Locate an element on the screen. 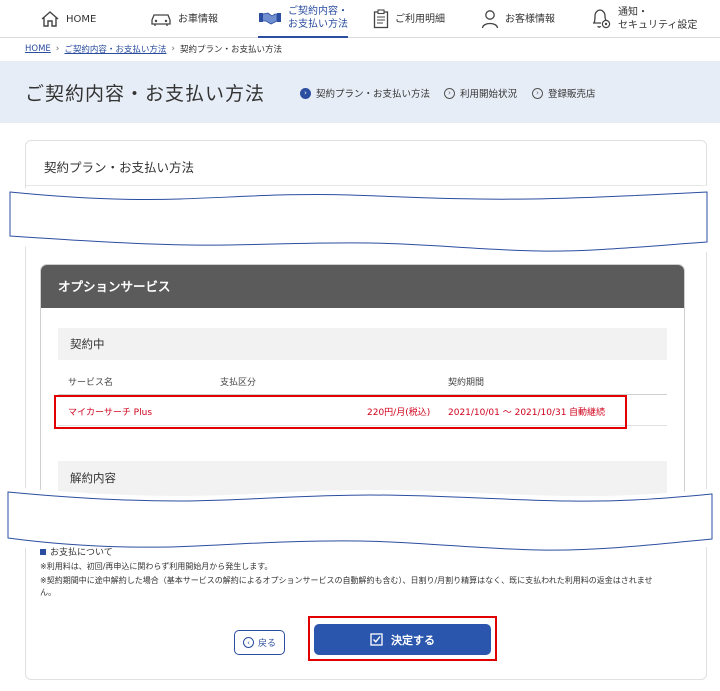  back-button-label: 戻る is located at coordinates (266, 644).